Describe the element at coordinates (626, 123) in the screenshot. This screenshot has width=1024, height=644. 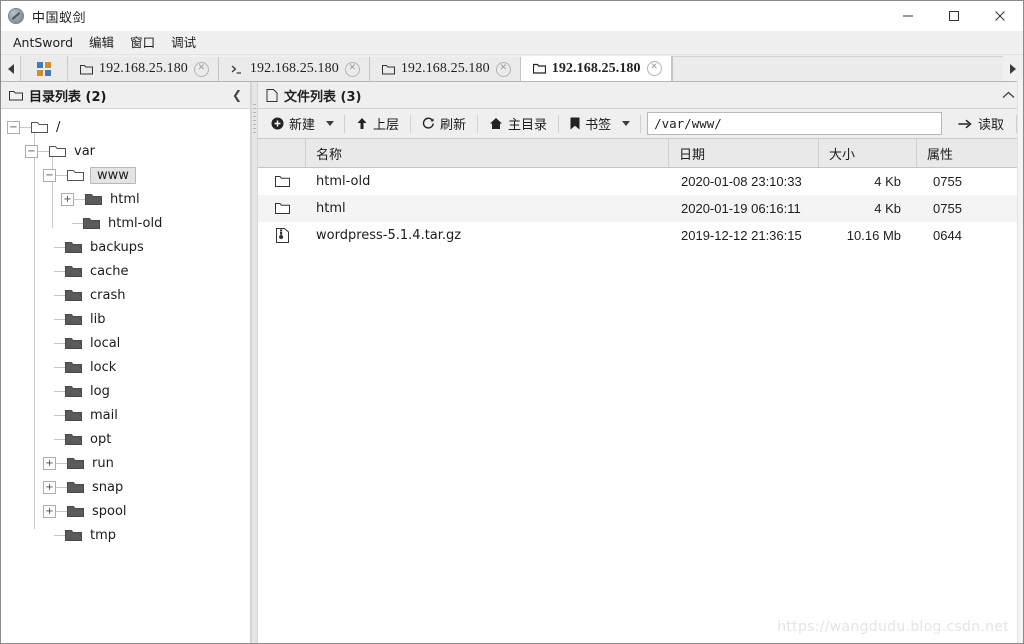
I see `bookmark-dropdown-caret-icon` at that location.